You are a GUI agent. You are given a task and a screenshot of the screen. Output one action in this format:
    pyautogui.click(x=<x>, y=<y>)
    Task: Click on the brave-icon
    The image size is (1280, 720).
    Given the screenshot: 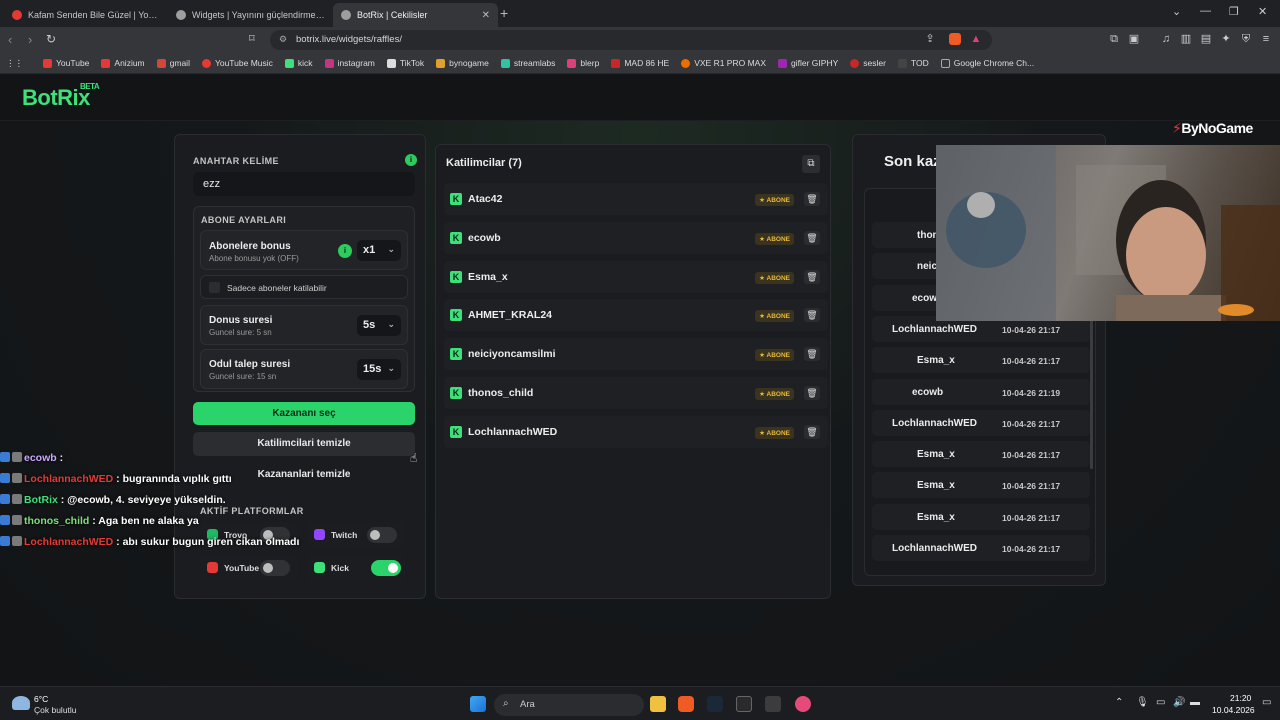 What is the action you would take?
    pyautogui.click(x=686, y=704)
    